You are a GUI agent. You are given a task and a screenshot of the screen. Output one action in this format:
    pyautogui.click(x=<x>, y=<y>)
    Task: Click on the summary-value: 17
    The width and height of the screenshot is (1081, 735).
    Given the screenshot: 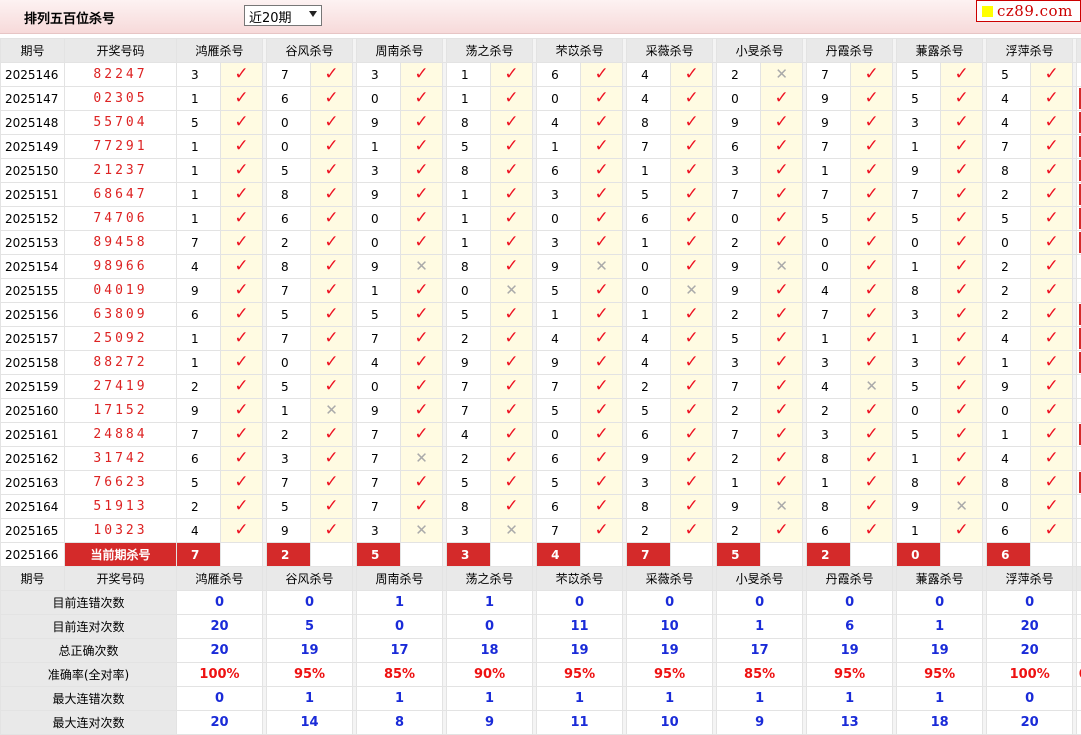 What is the action you would take?
    pyautogui.click(x=760, y=650)
    